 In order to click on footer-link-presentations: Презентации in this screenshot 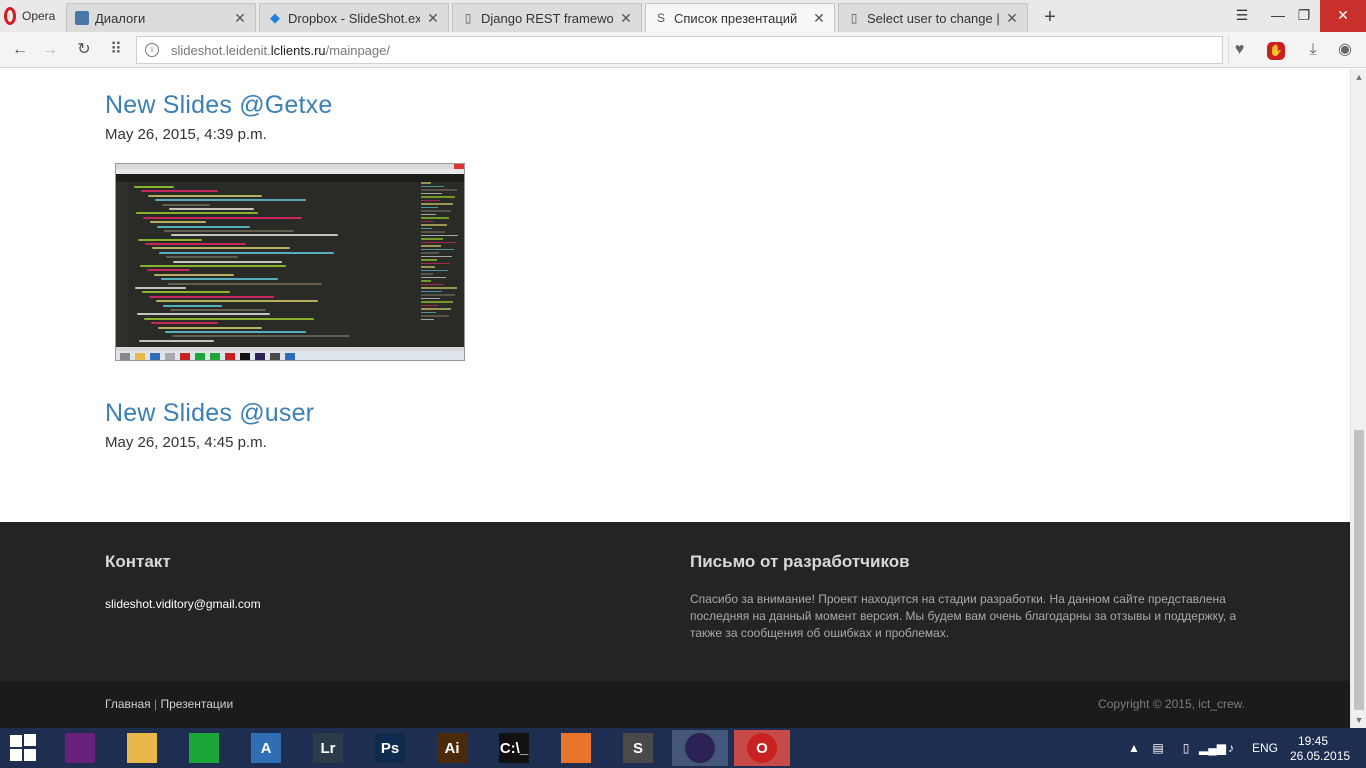, I will do `click(197, 704)`.